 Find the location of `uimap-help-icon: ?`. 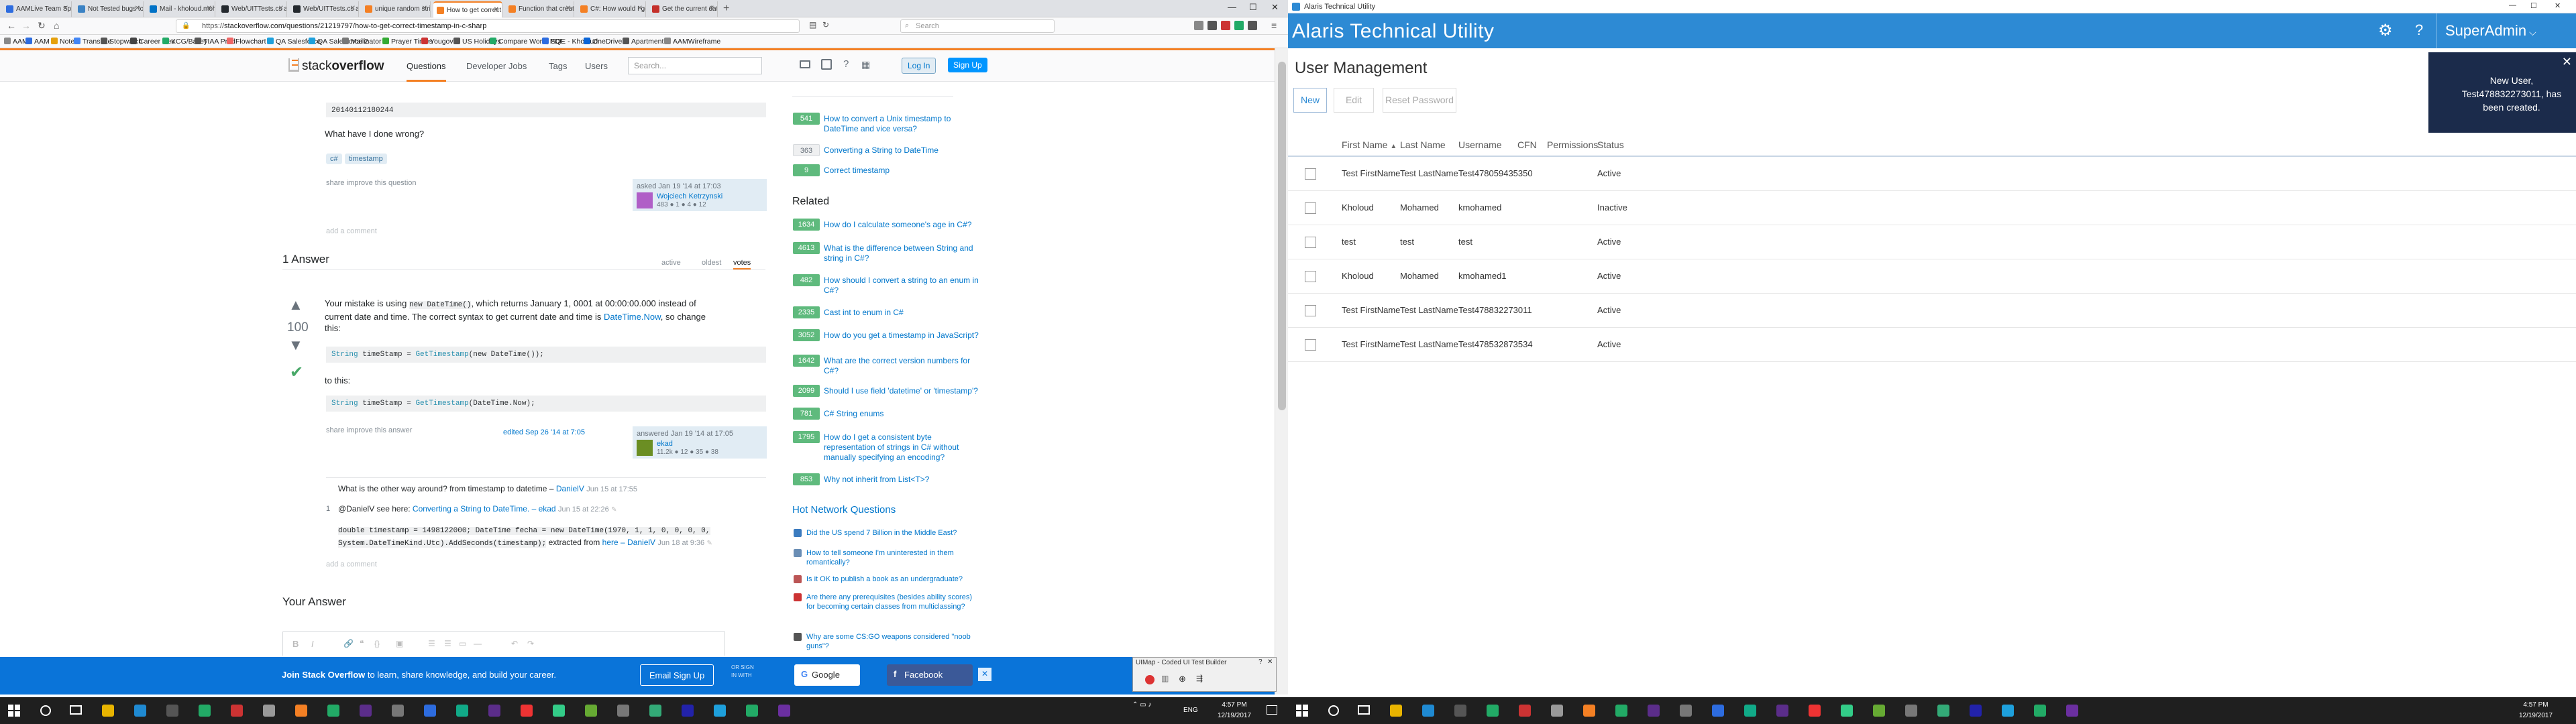

uimap-help-icon: ? is located at coordinates (1260, 662).